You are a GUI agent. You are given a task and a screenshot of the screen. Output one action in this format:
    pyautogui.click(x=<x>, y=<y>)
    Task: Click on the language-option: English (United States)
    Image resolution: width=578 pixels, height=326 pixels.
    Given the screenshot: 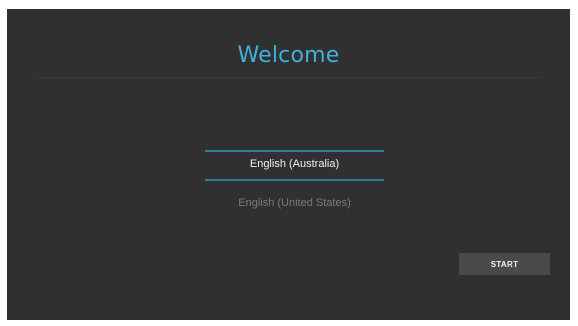 What is the action you would take?
    pyautogui.click(x=294, y=203)
    